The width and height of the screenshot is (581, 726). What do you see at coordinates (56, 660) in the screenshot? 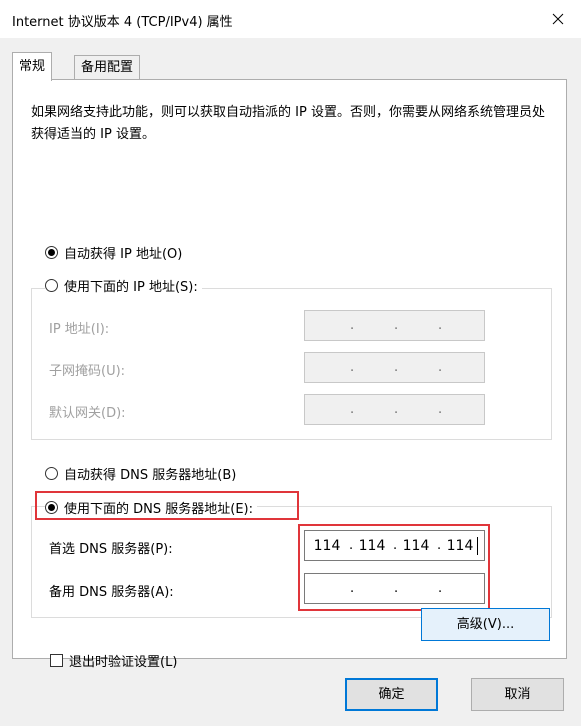
I see `checkbox-indicator` at bounding box center [56, 660].